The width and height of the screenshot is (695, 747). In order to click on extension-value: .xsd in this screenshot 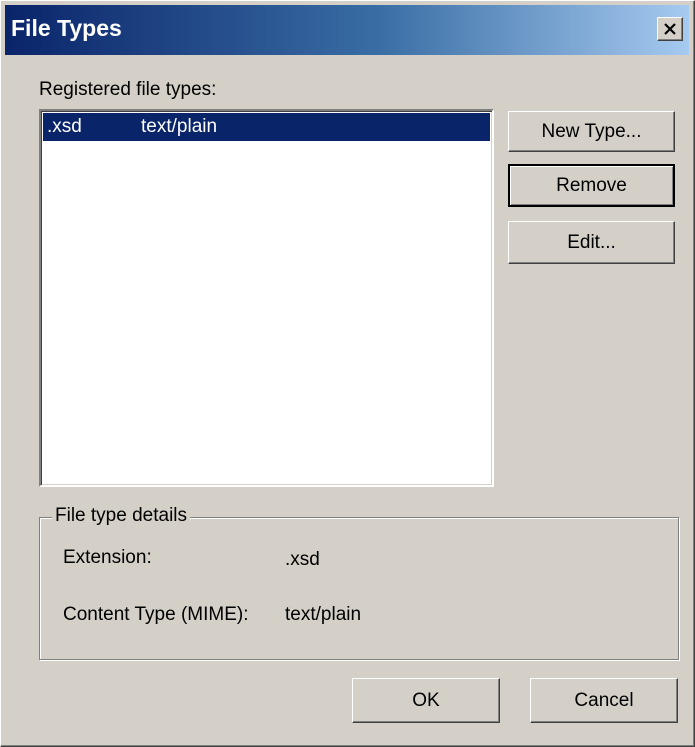, I will do `click(302, 559)`.